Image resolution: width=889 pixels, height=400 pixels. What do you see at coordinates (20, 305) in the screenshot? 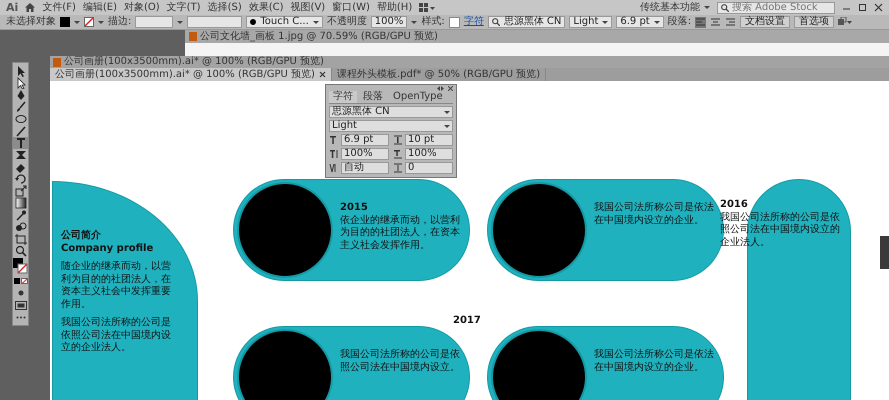
I see `screen-mode-icon` at bounding box center [20, 305].